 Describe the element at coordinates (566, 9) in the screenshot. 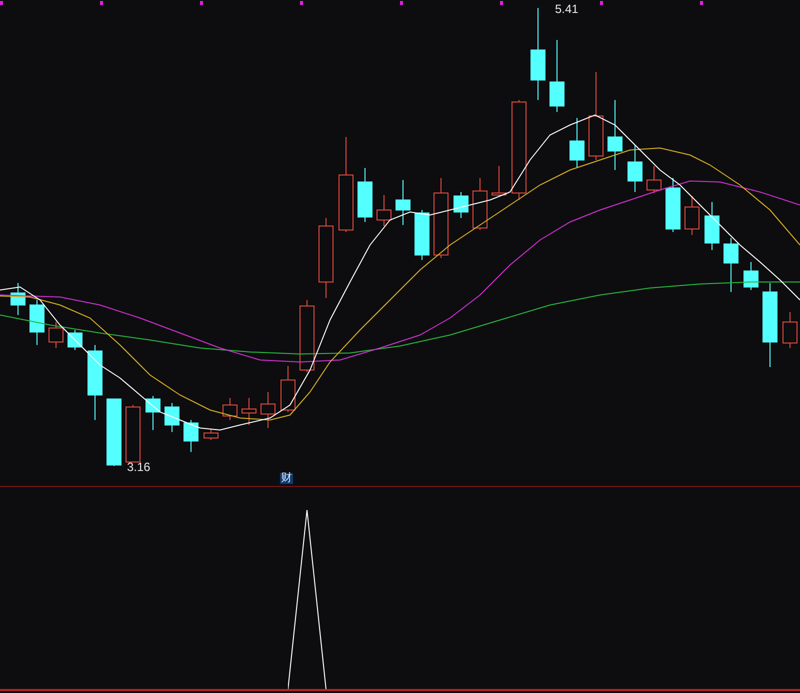

I see `high-price-label: 5.41` at that location.